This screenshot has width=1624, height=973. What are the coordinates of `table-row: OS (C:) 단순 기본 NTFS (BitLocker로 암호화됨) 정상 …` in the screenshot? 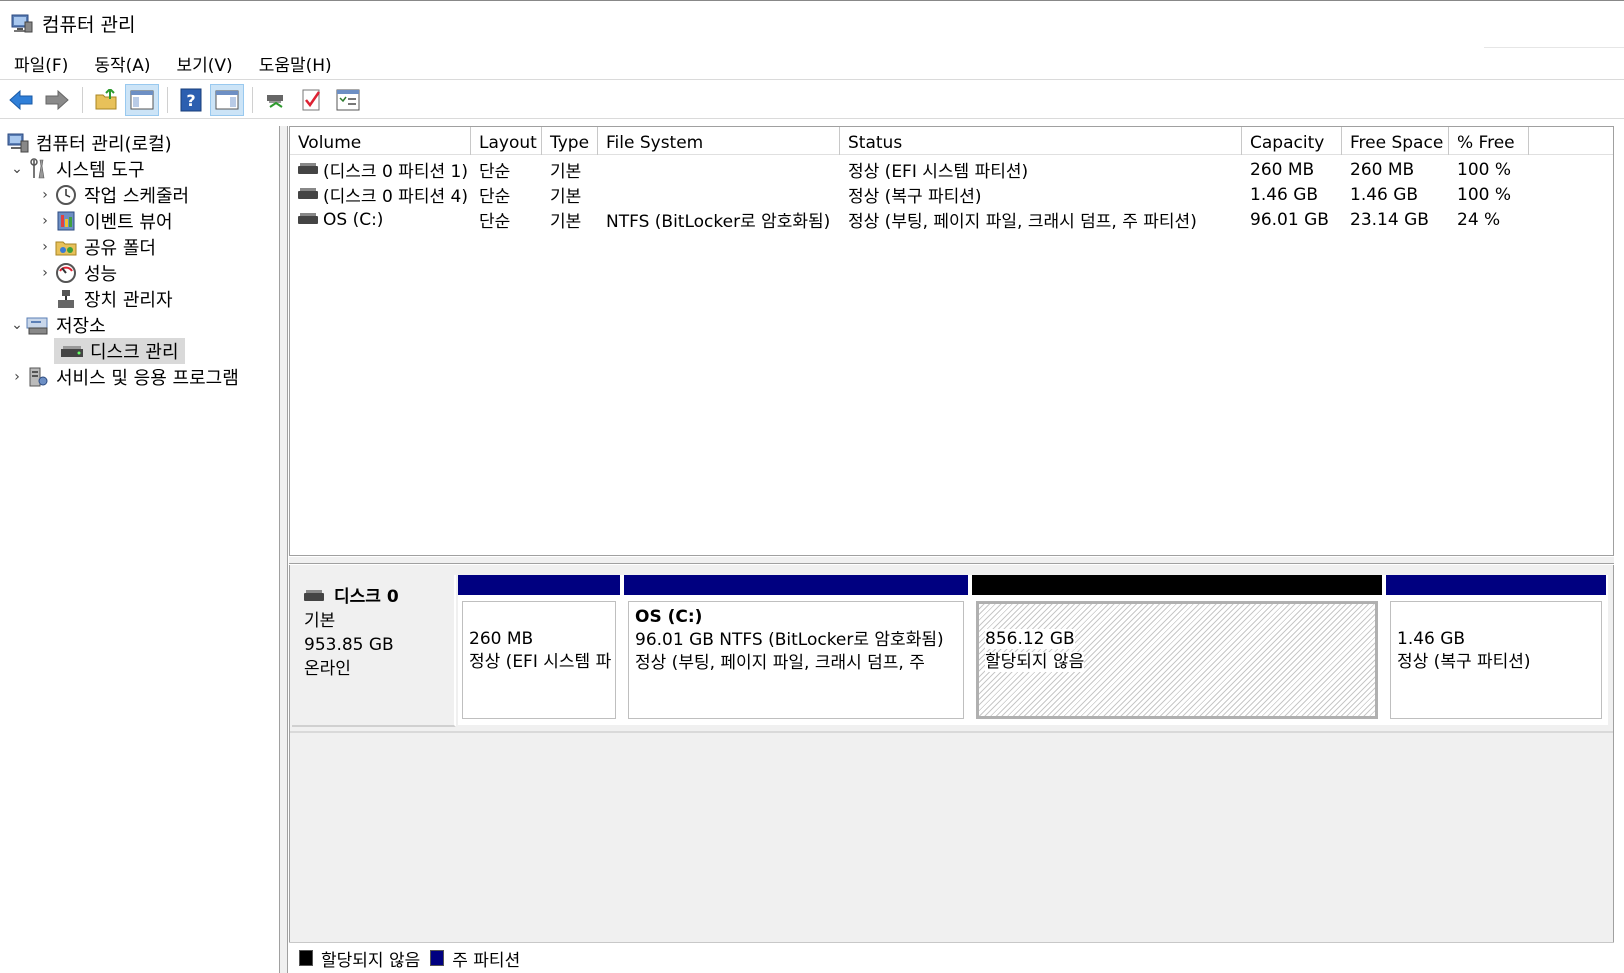 It's located at (909, 219).